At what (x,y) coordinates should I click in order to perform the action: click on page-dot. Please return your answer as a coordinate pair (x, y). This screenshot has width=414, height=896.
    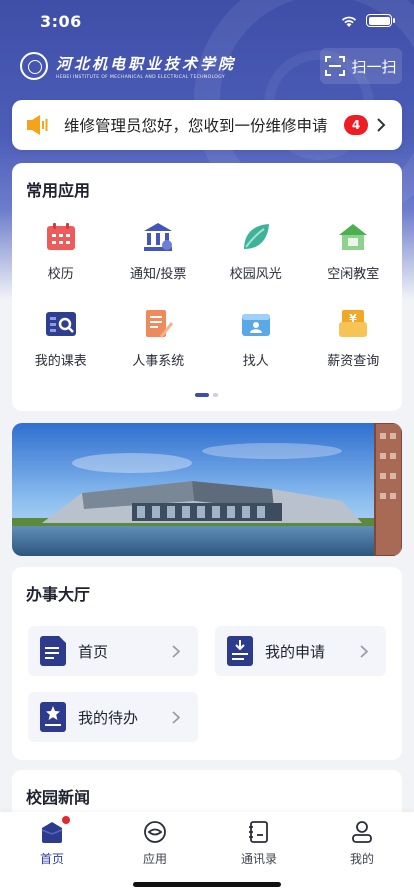
    Looking at the image, I should click on (215, 395).